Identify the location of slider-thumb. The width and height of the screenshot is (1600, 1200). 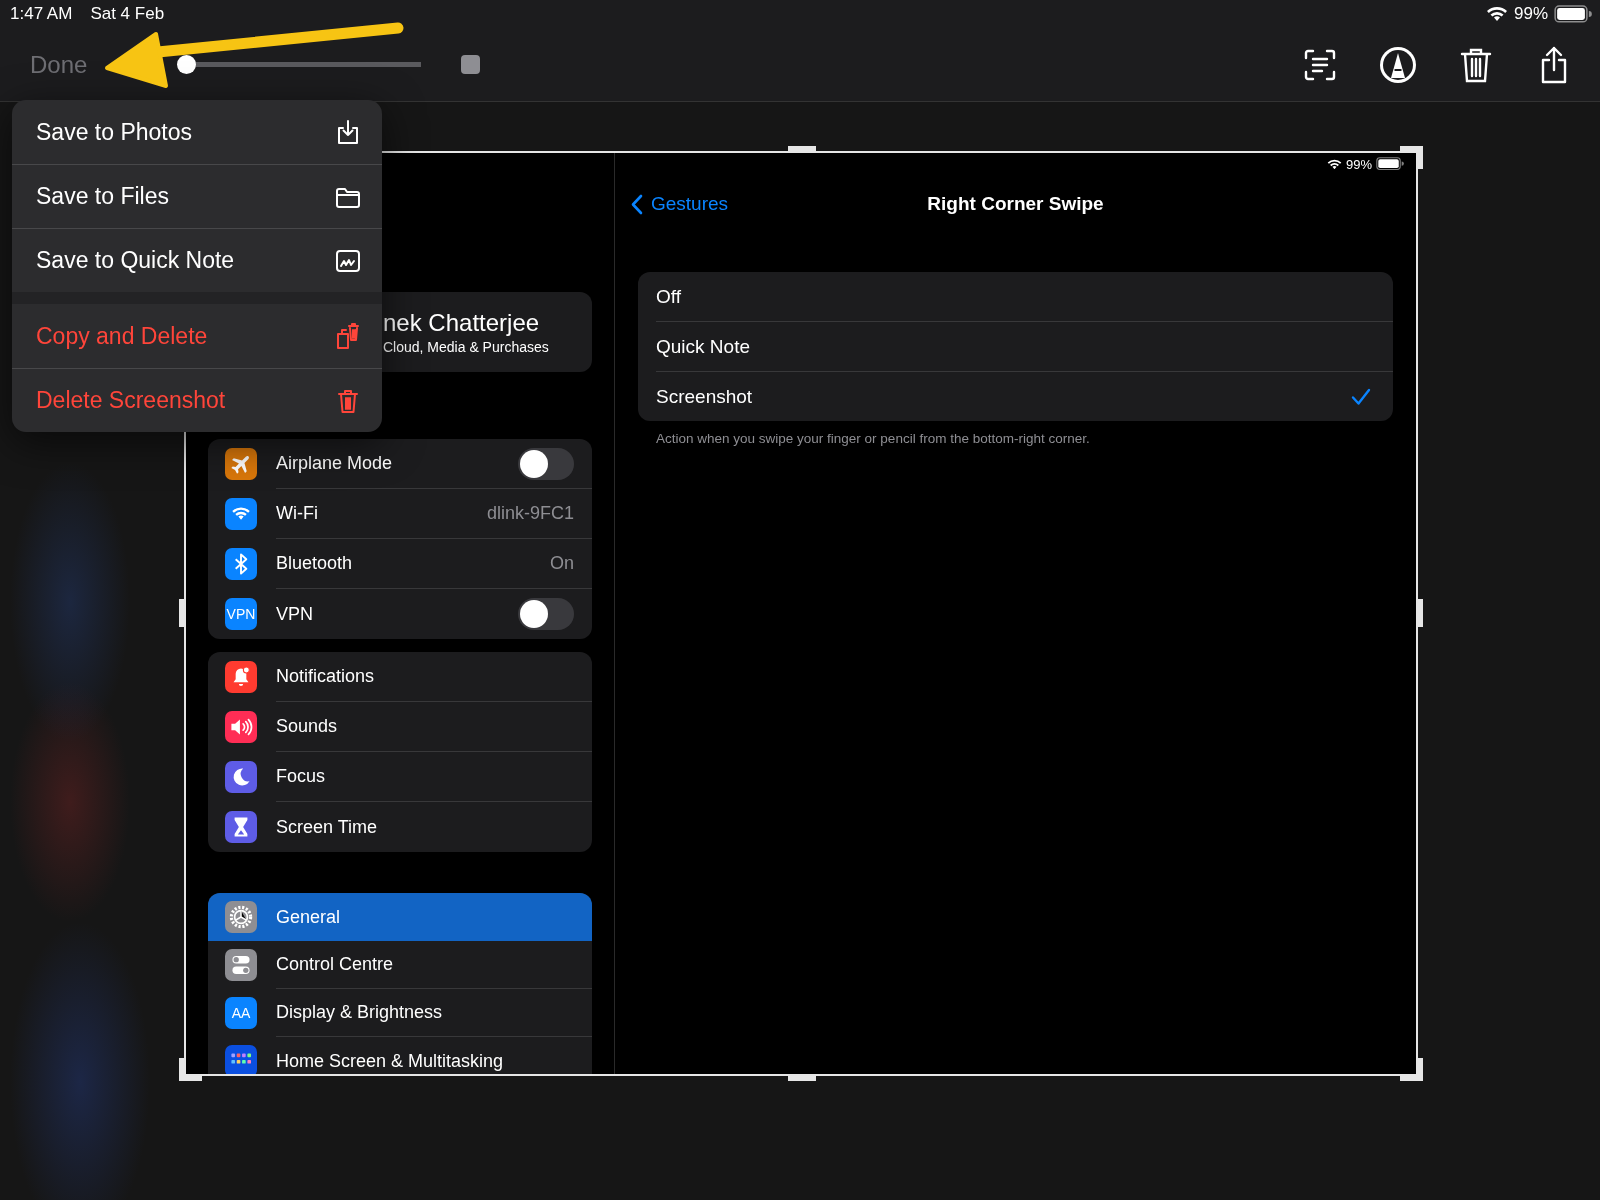
(187, 64).